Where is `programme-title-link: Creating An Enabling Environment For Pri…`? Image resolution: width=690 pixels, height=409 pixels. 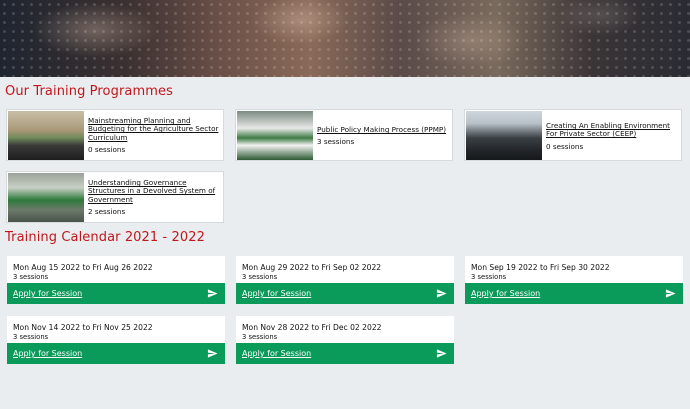 programme-title-link: Creating An Enabling Environment For Pri… is located at coordinates (611, 130).